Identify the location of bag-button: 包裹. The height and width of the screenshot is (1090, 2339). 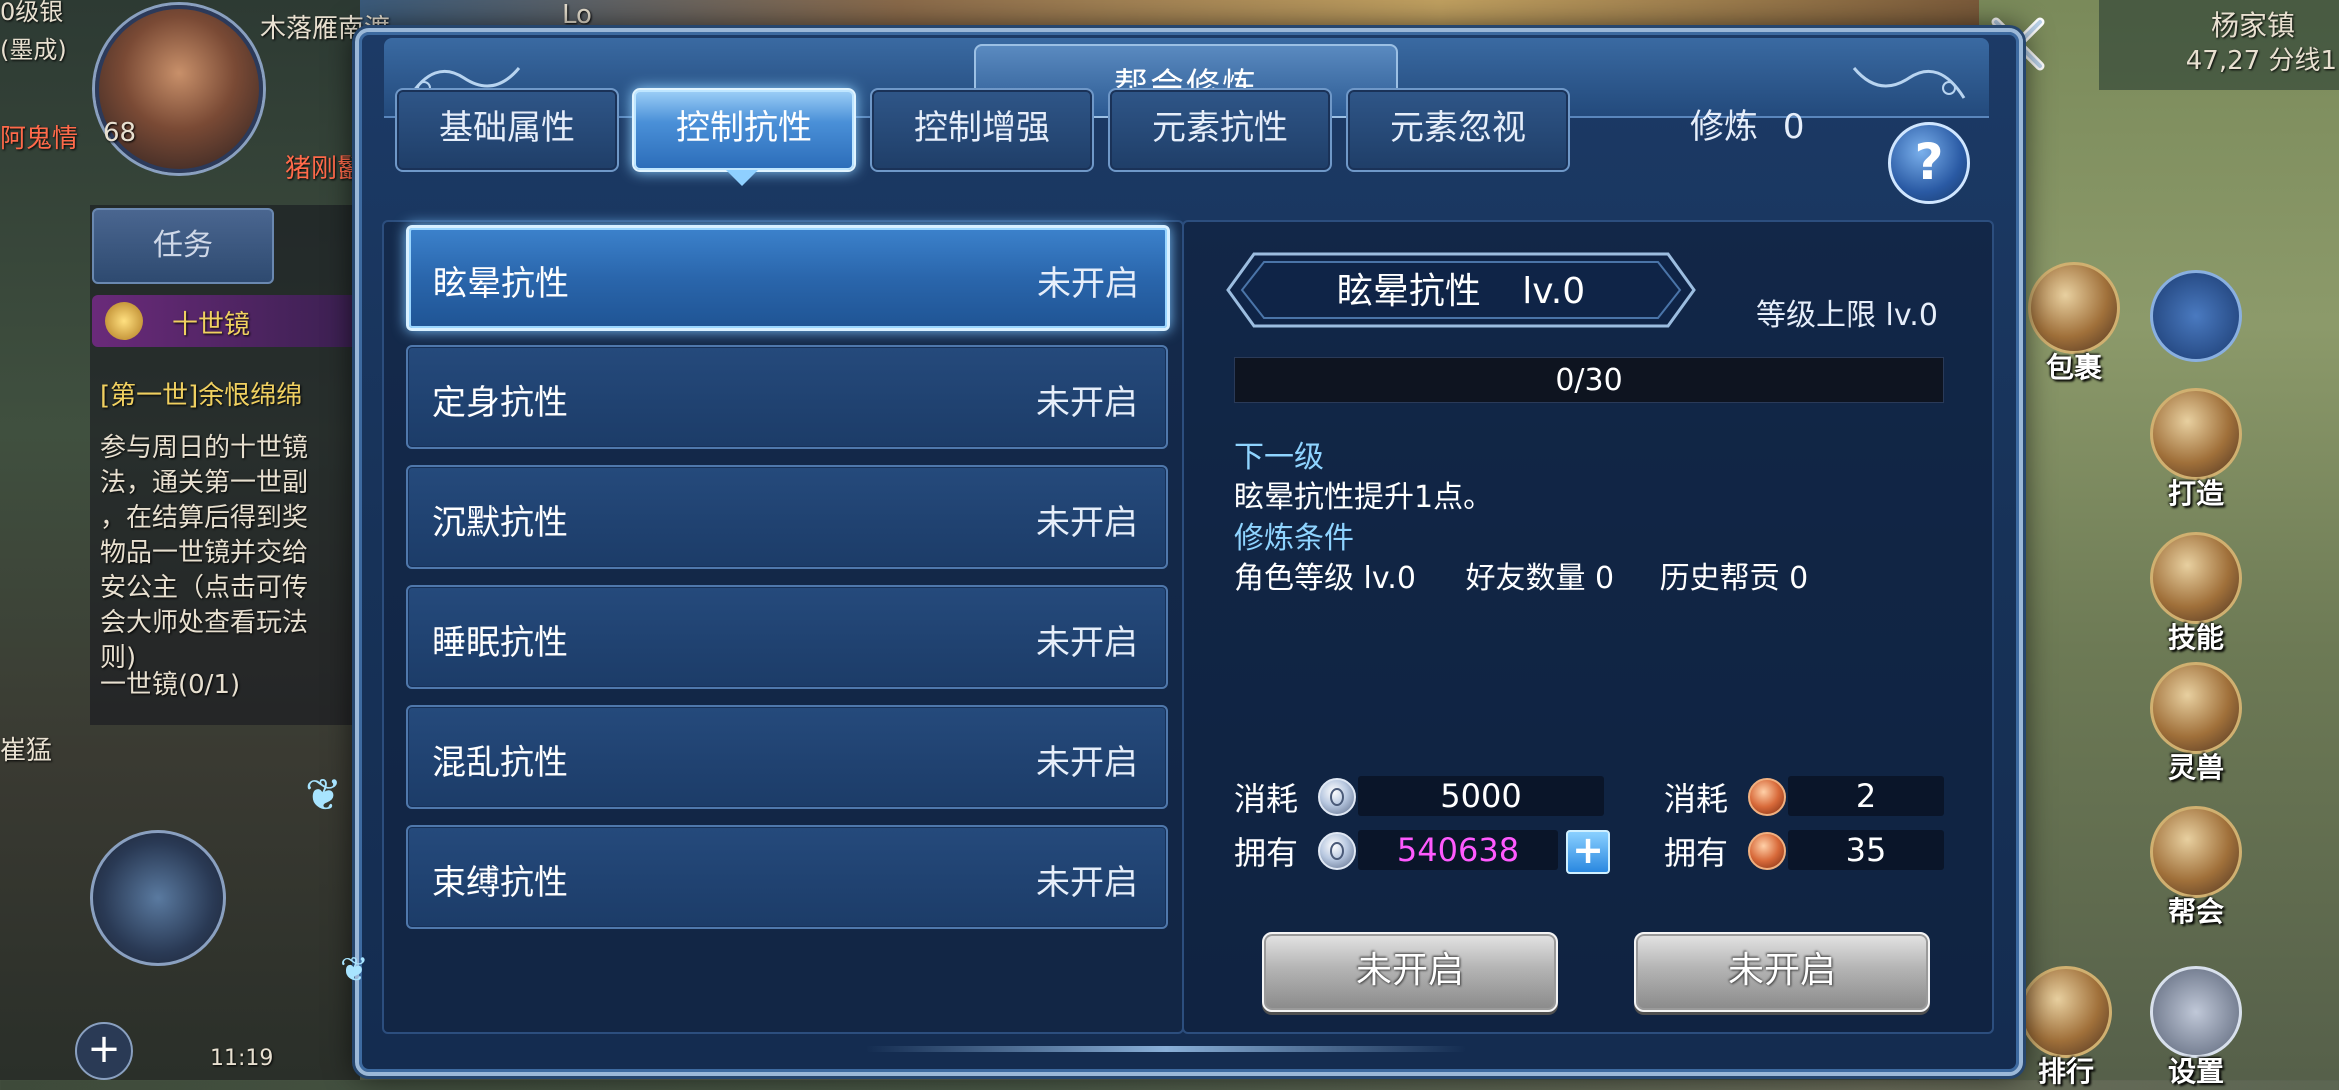
(2074, 324).